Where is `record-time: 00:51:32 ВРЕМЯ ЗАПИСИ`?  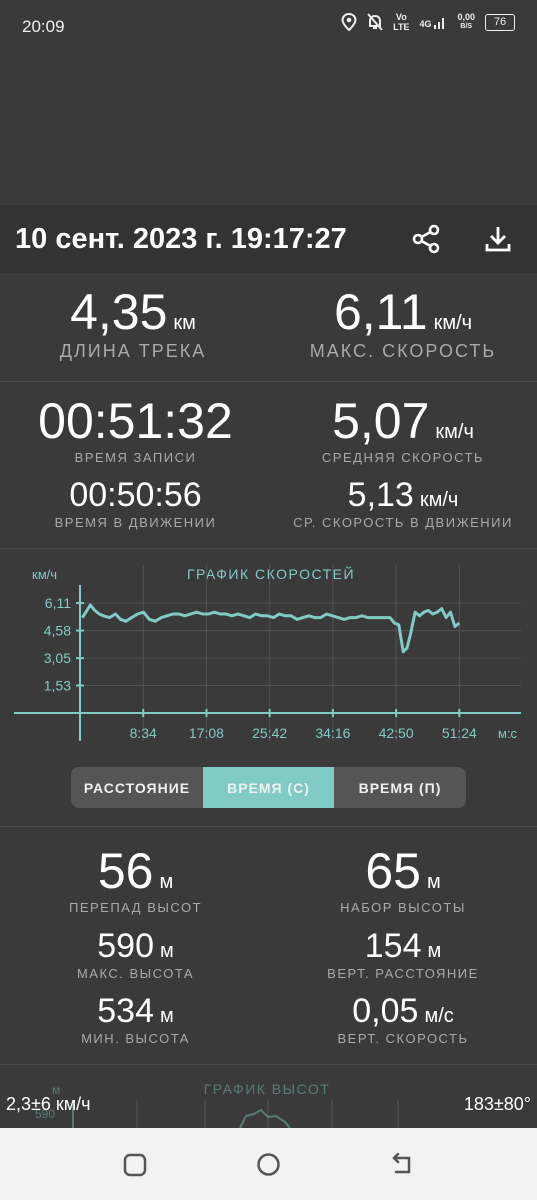 record-time: 00:51:32 ВРЕМЯ ЗАПИСИ is located at coordinates (135, 428).